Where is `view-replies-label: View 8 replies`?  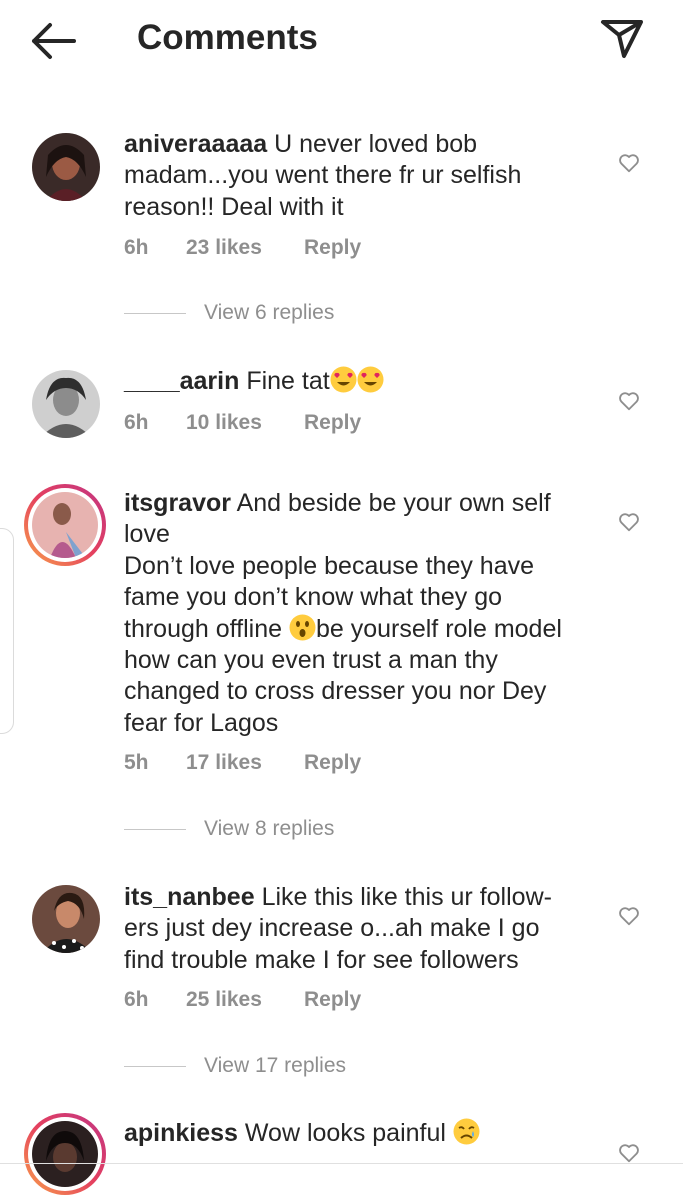 view-replies-label: View 8 replies is located at coordinates (269, 828).